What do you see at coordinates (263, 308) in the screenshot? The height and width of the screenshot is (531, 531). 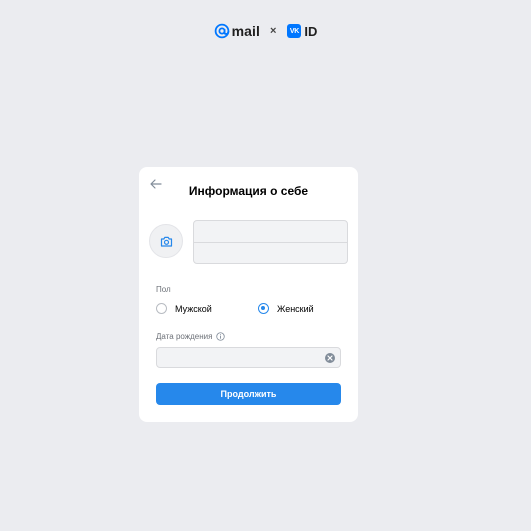 I see `radio-female` at bounding box center [263, 308].